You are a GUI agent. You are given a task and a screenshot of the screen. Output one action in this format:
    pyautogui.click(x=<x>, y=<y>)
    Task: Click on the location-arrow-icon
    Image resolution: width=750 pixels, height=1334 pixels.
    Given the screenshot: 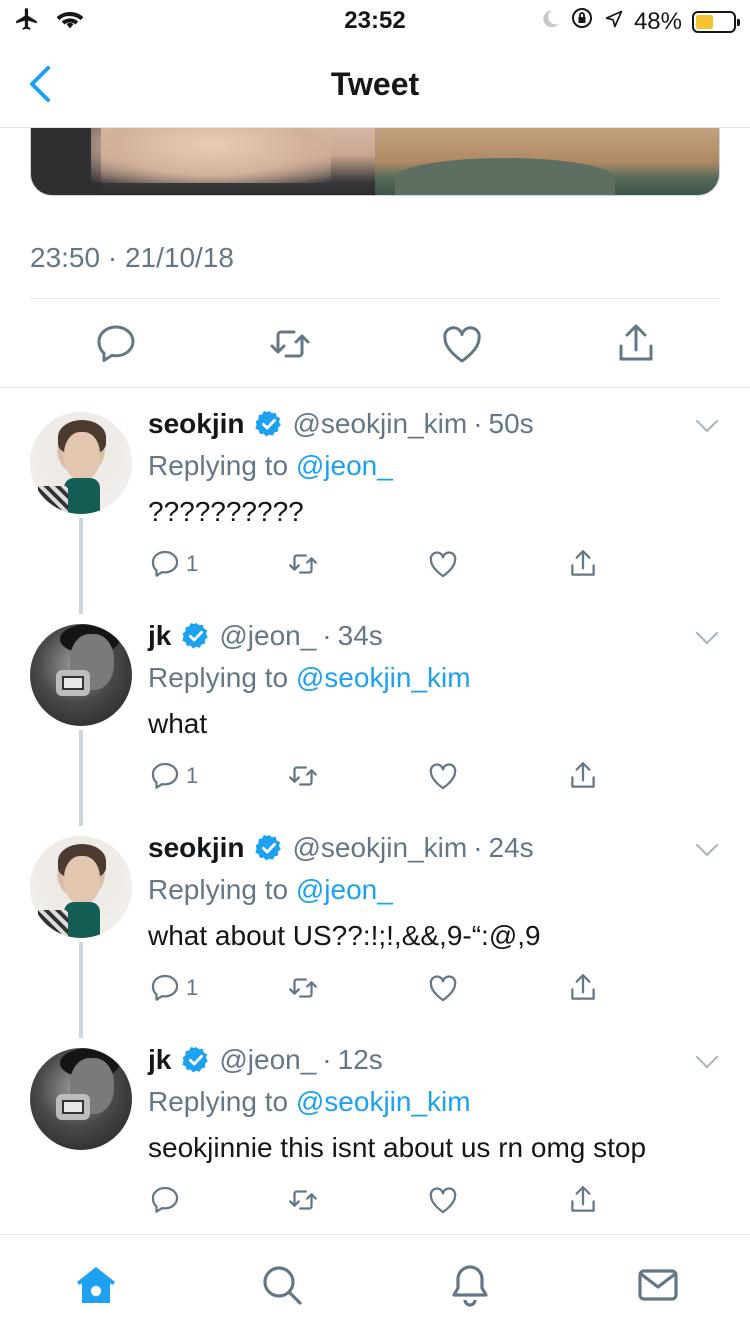 What is the action you would take?
    pyautogui.click(x=614, y=22)
    